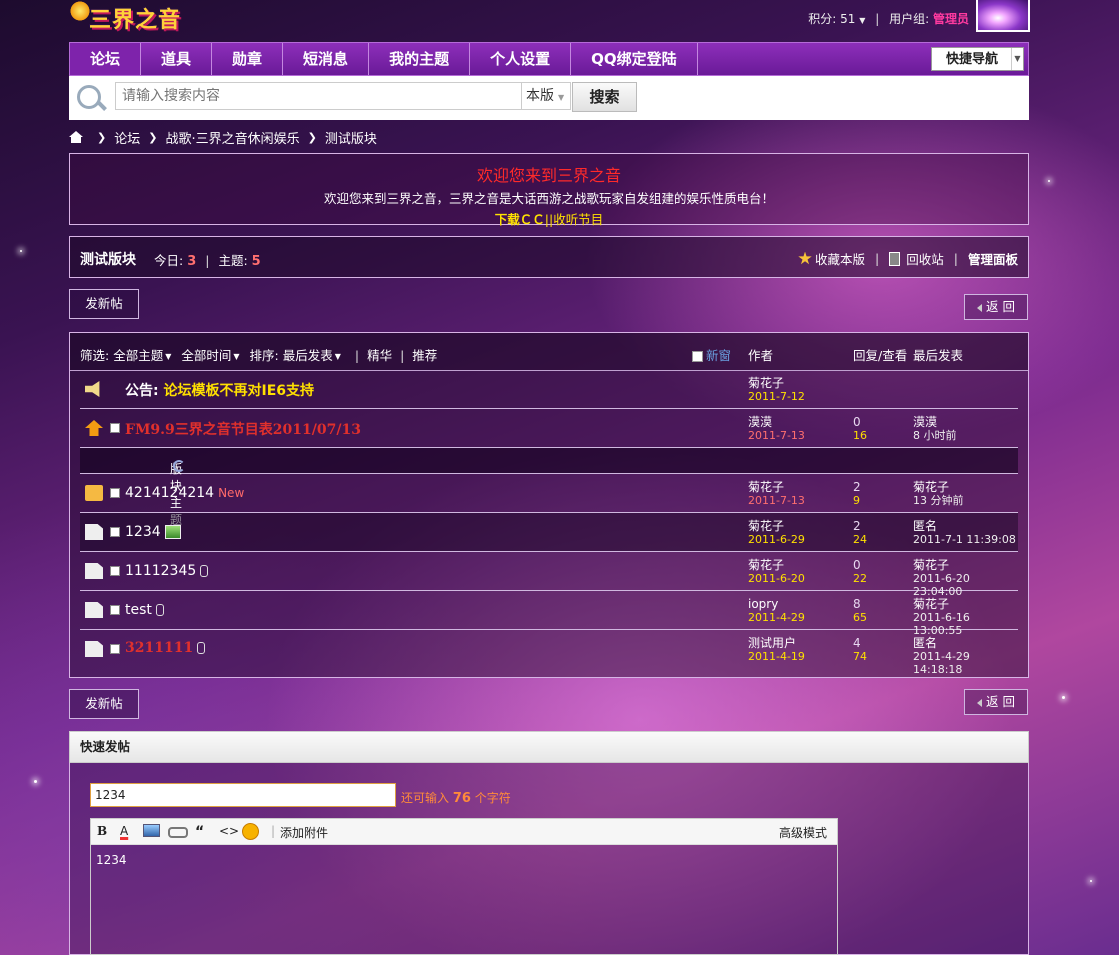 The image size is (1119, 955). I want to click on thread-title: test, so click(144, 610).